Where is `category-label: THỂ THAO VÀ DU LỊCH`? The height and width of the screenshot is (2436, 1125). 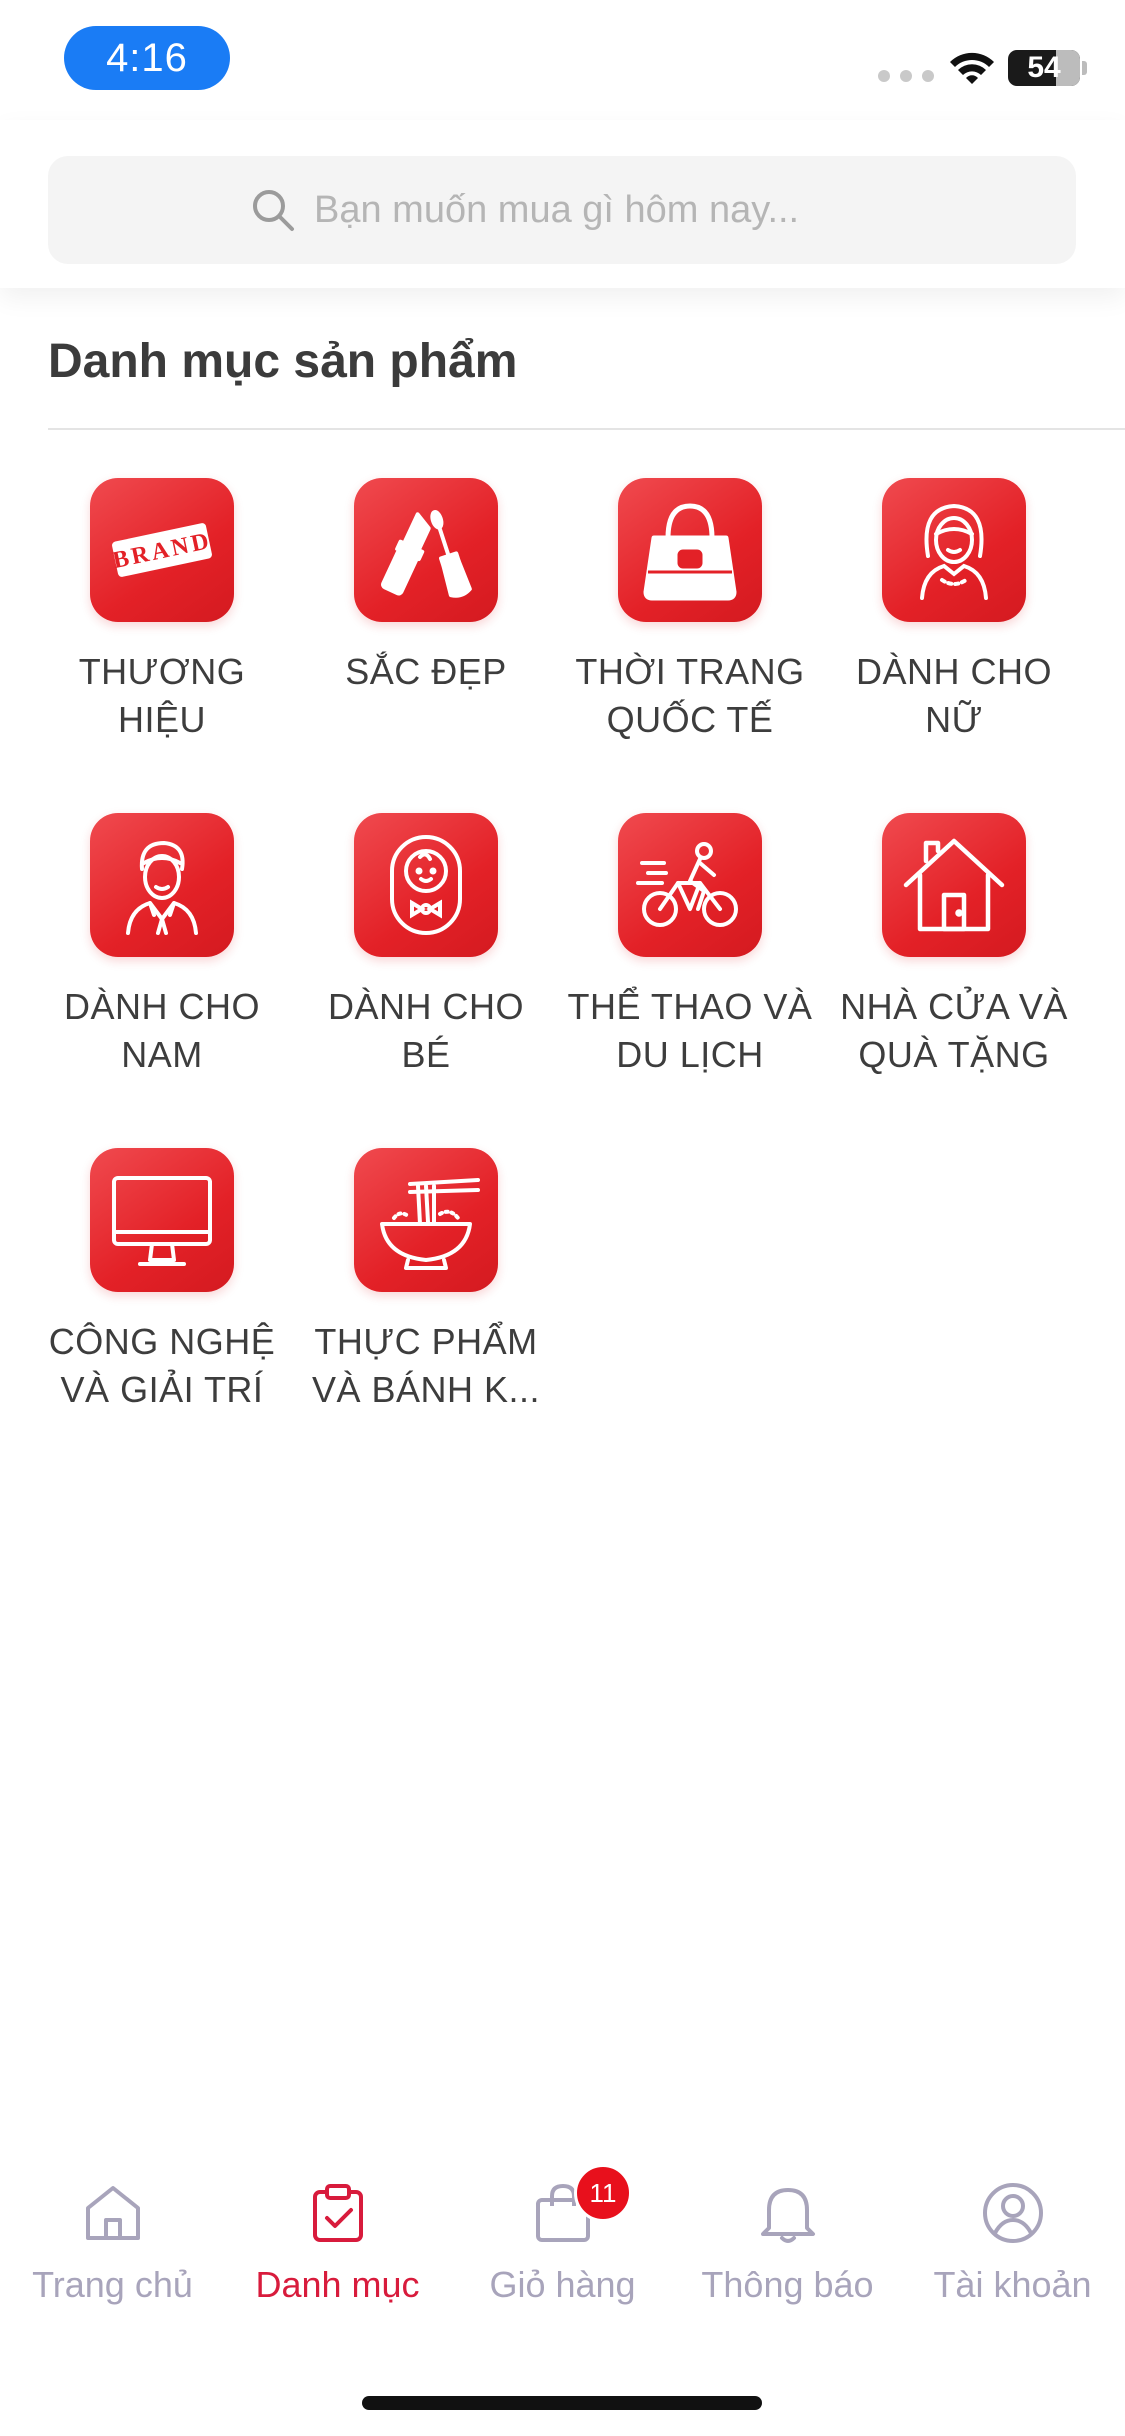 category-label: THỂ THAO VÀ DU LỊCH is located at coordinates (690, 1030).